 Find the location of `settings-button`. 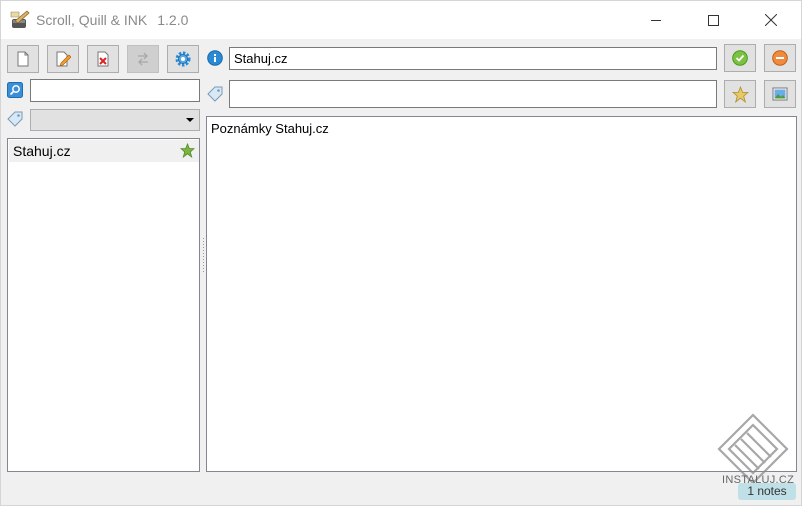

settings-button is located at coordinates (183, 59).